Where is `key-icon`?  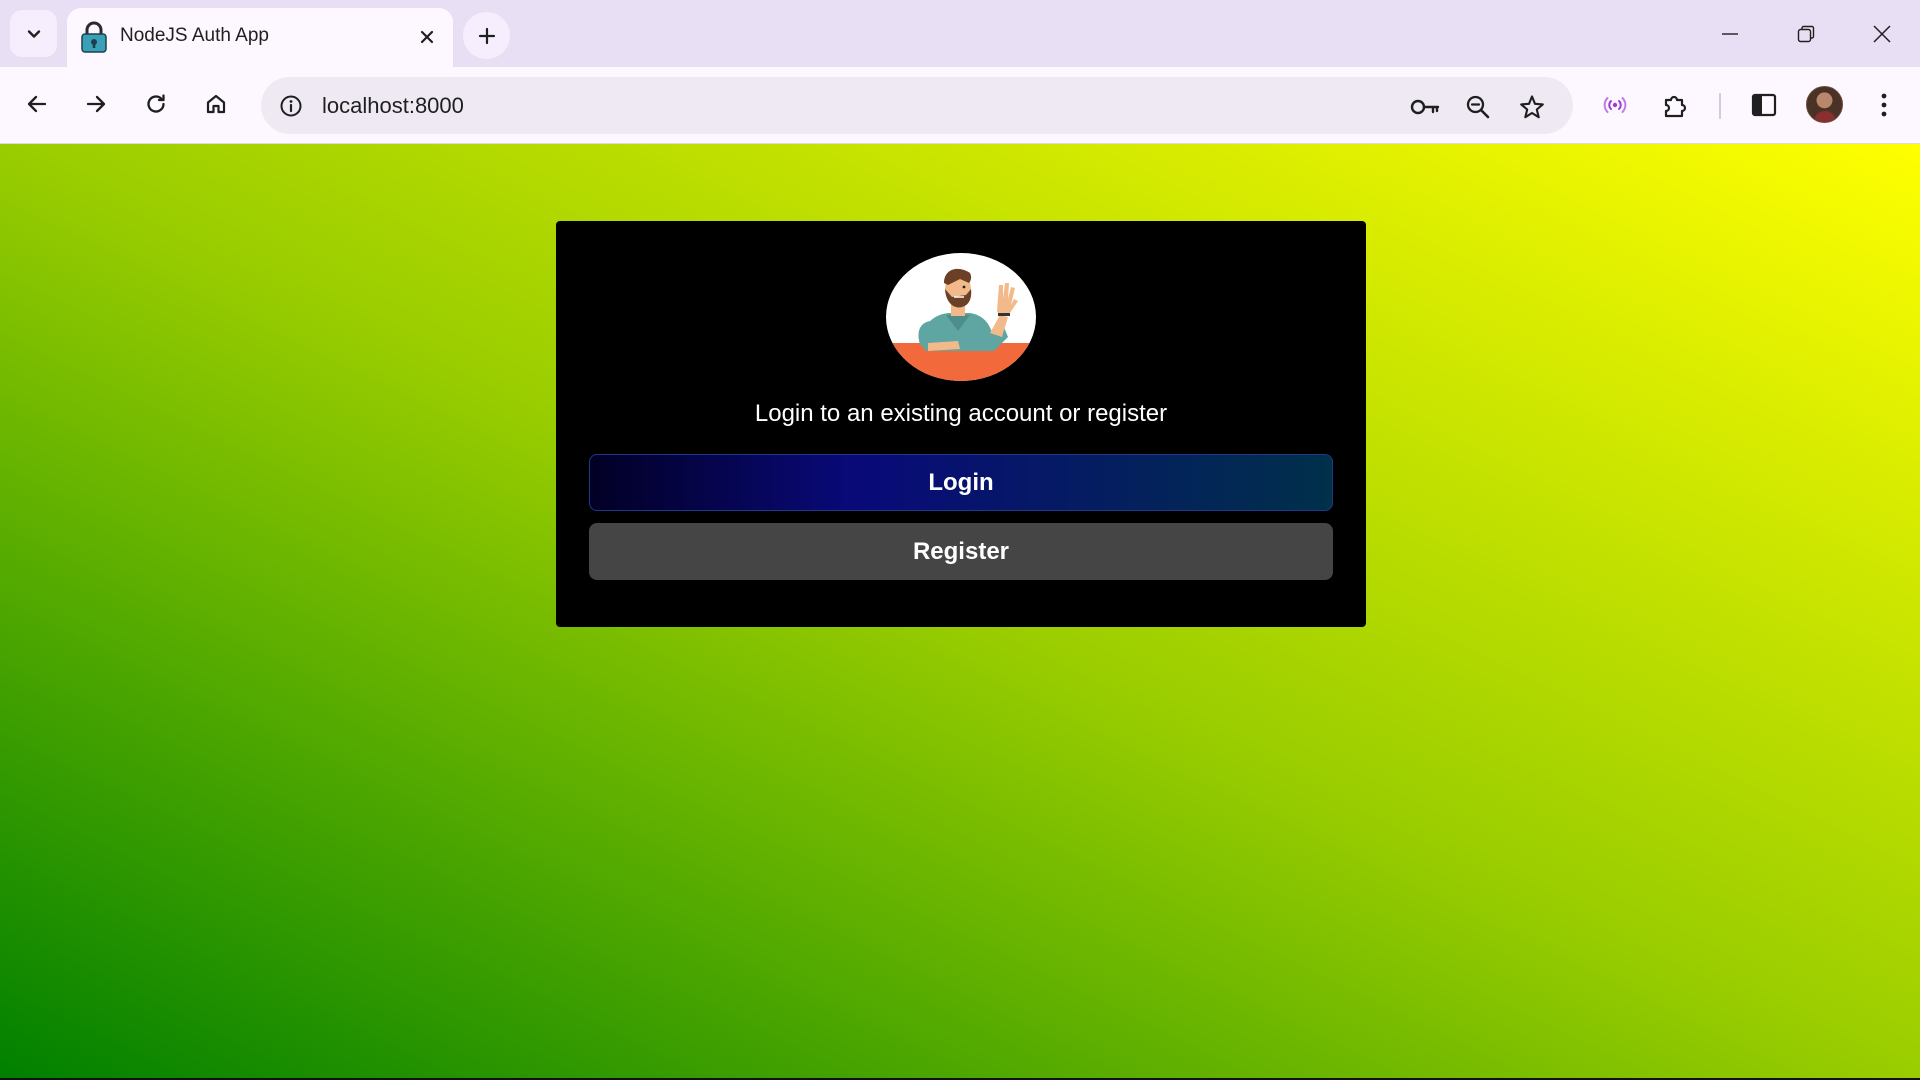 key-icon is located at coordinates (1425, 107).